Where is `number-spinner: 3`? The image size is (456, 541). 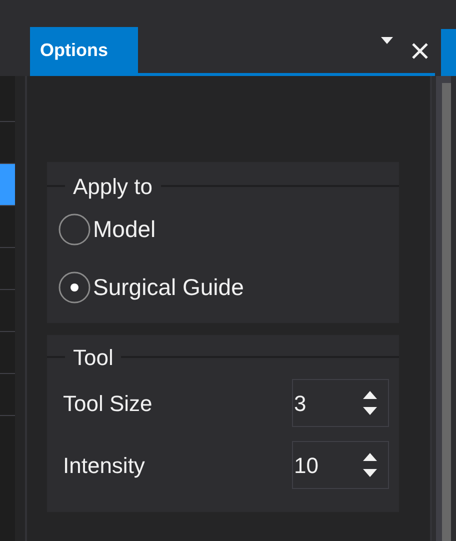 number-spinner: 3 is located at coordinates (340, 403).